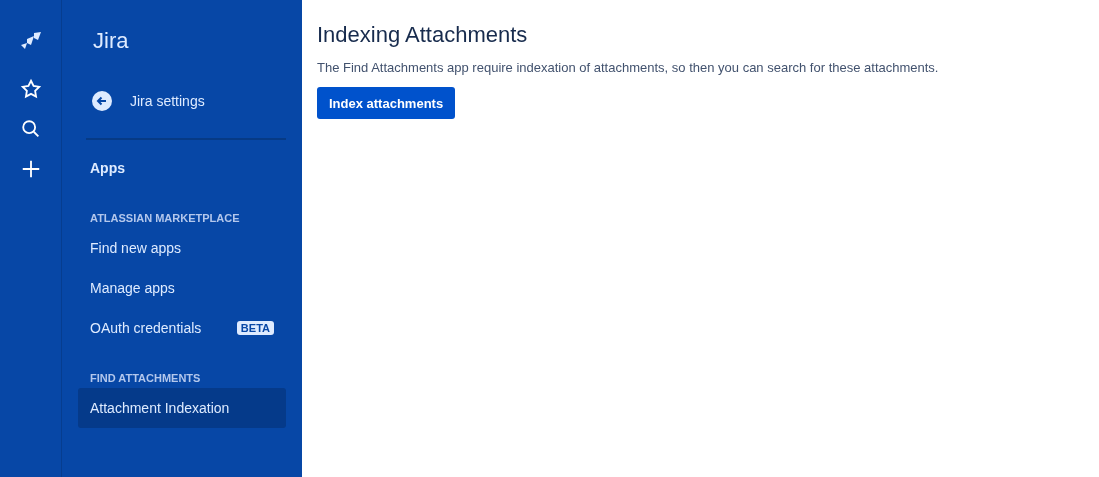 The height and width of the screenshot is (477, 1099). I want to click on page-title: Indexing Attachments, so click(423, 35).